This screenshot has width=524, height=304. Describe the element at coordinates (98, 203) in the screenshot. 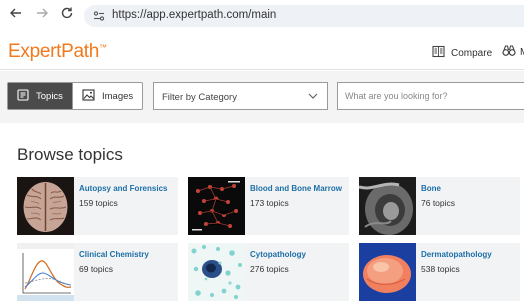

I see `card-count: 159 topics` at that location.